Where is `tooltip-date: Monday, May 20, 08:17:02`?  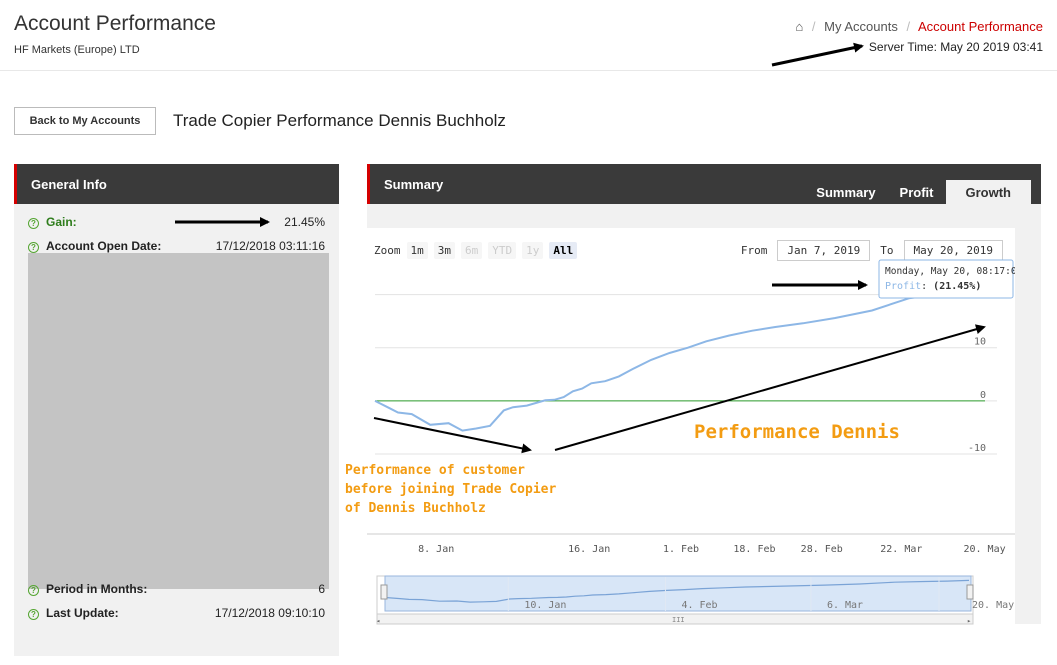 tooltip-date: Monday, May 20, 08:17:02 is located at coordinates (950, 271).